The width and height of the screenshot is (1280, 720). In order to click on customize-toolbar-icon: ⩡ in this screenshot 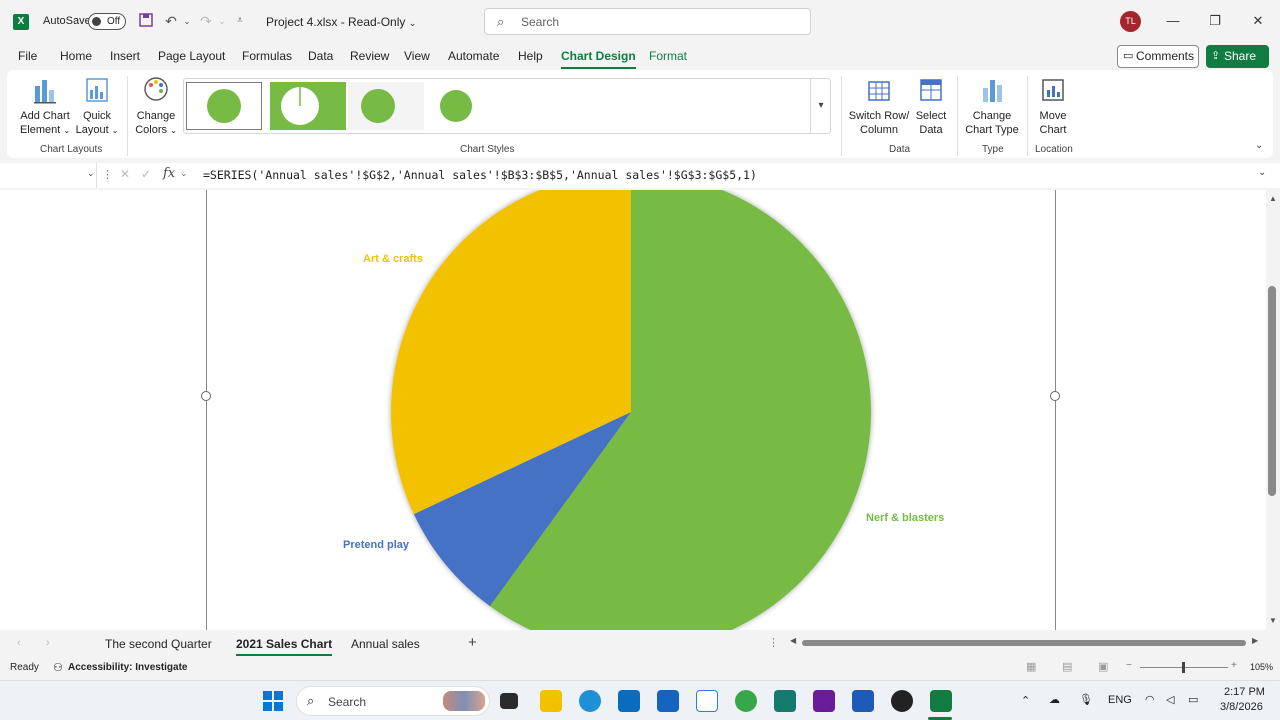, I will do `click(240, 21)`.